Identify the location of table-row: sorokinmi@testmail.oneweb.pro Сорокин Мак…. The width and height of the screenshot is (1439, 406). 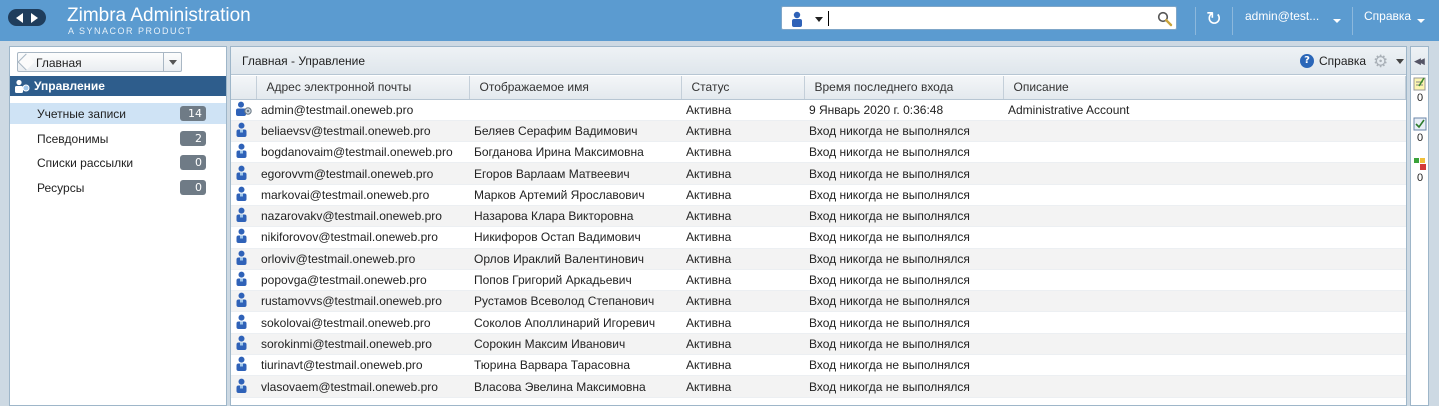
(818, 344).